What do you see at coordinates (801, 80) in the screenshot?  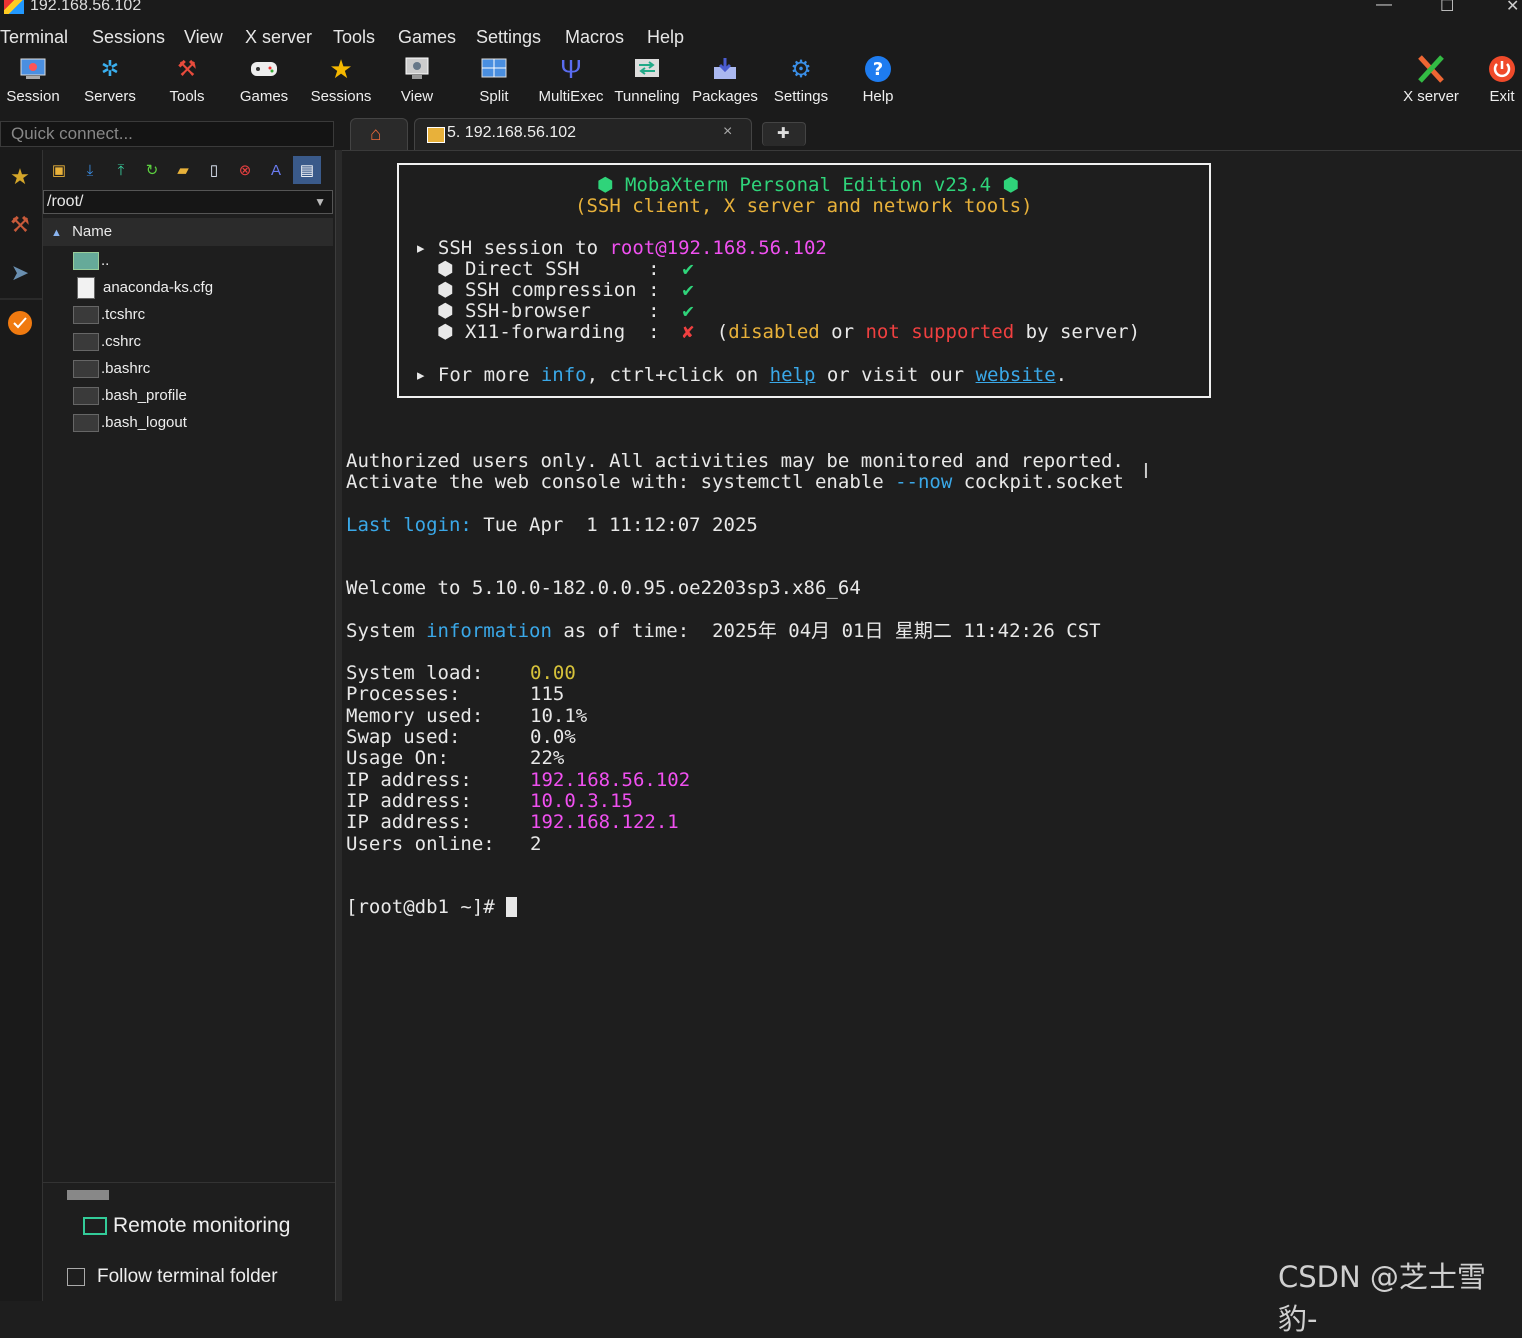 I see `toolbar-settings-button: ⚙ Settings` at bounding box center [801, 80].